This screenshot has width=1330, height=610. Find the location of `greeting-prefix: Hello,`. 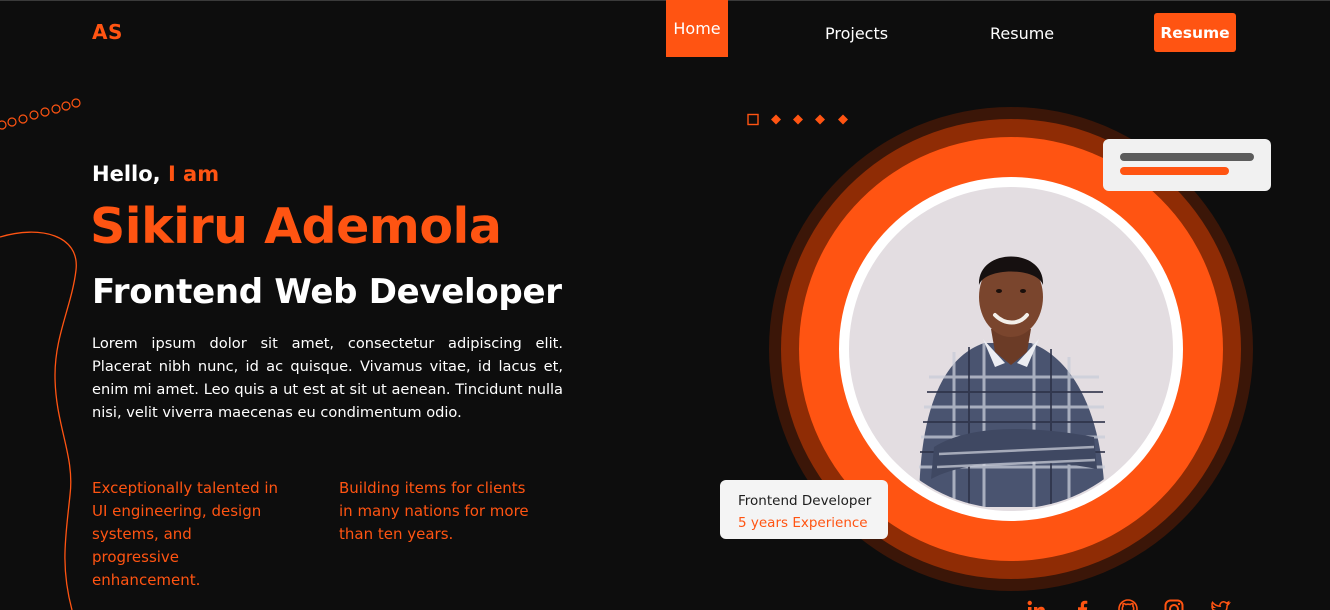

greeting-prefix: Hello, is located at coordinates (126, 174).